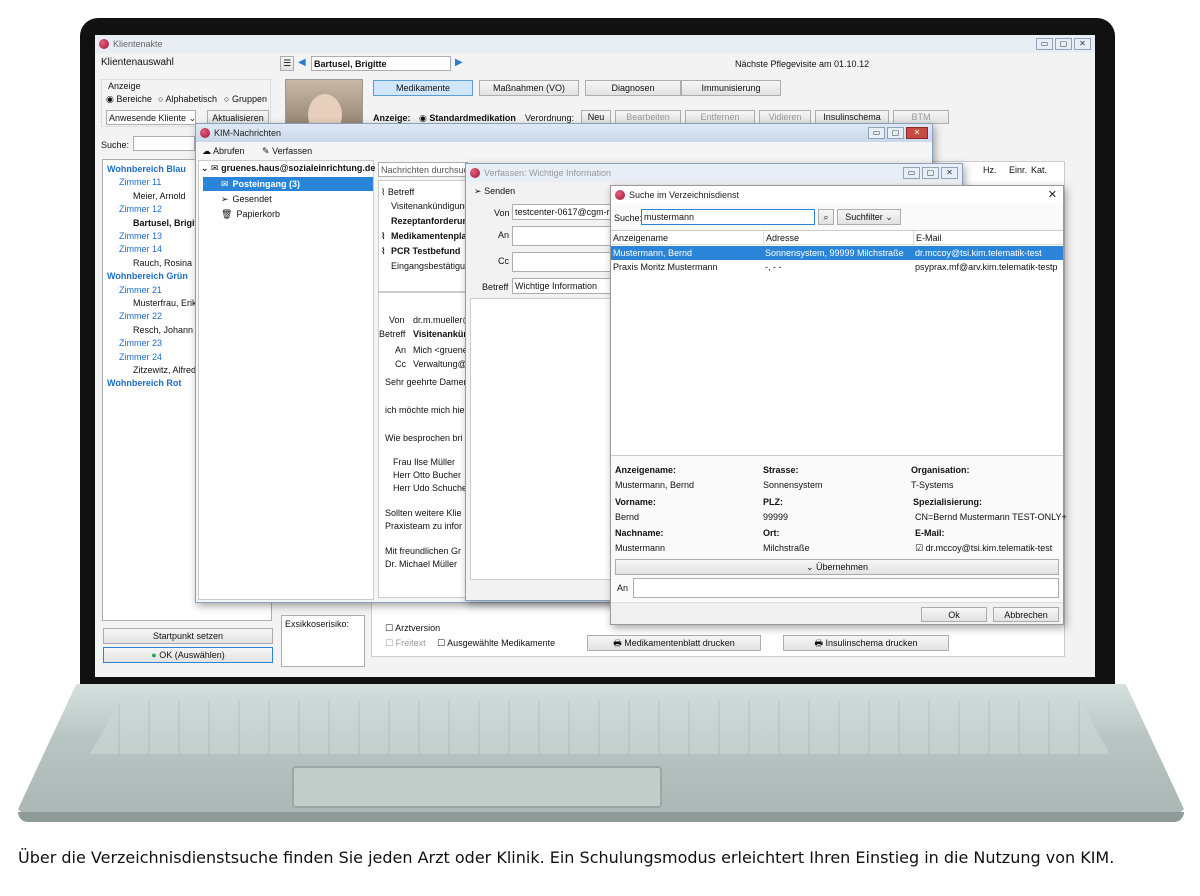 The width and height of the screenshot is (1200, 896). Describe the element at coordinates (633, 88) in the screenshot. I see `tab-2: Diagnosen` at that location.